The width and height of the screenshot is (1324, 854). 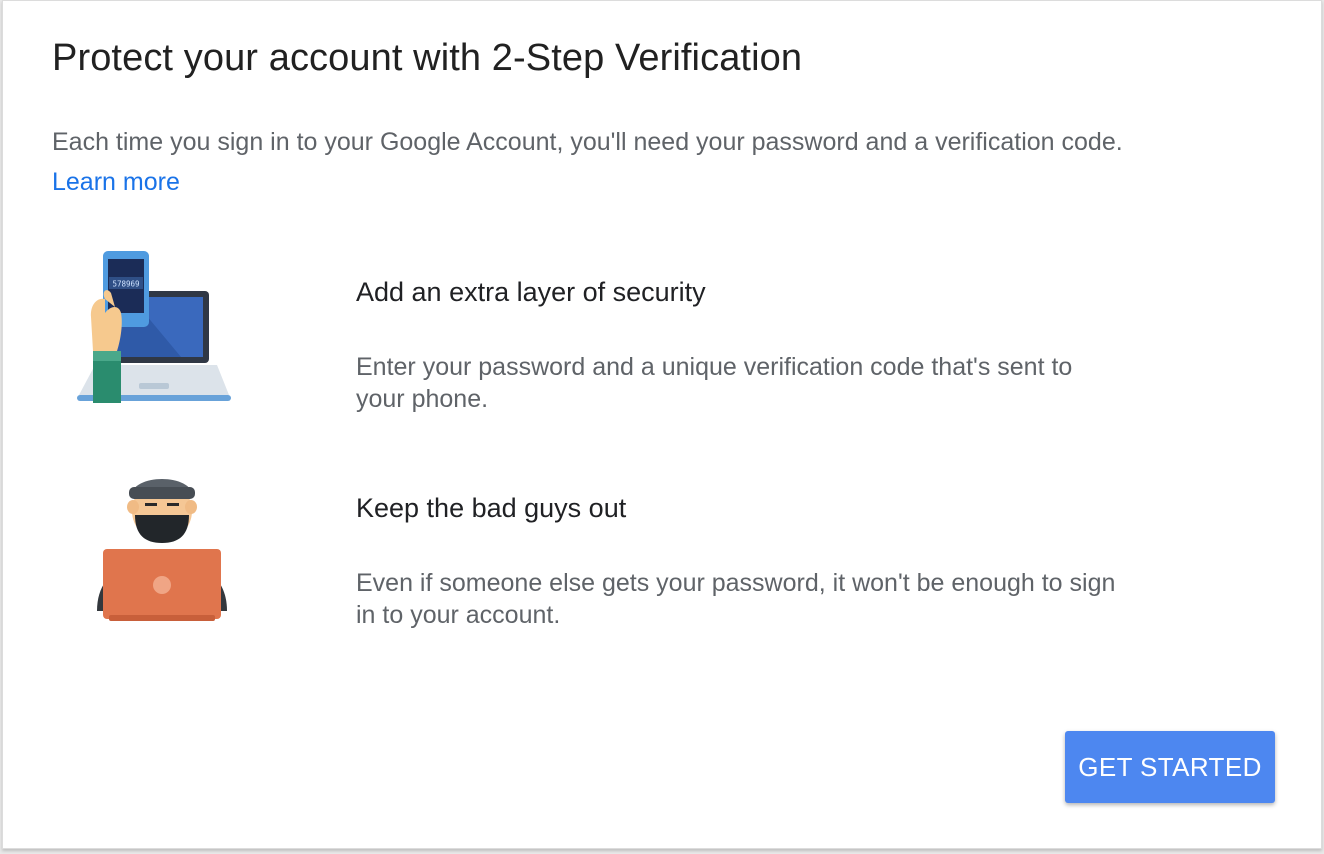 I want to click on feature-title-bad-guys: Keep the bad guys out, so click(x=491, y=508).